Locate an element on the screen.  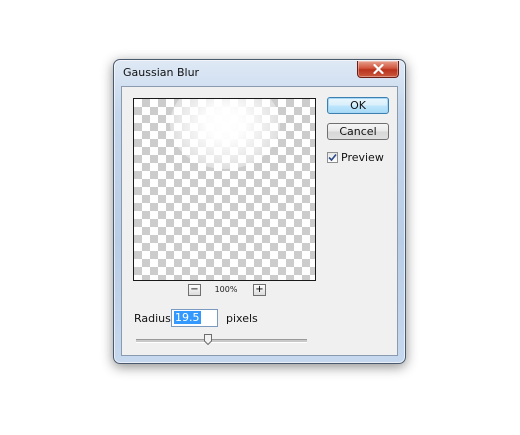
checkmark-icon is located at coordinates (332, 157).